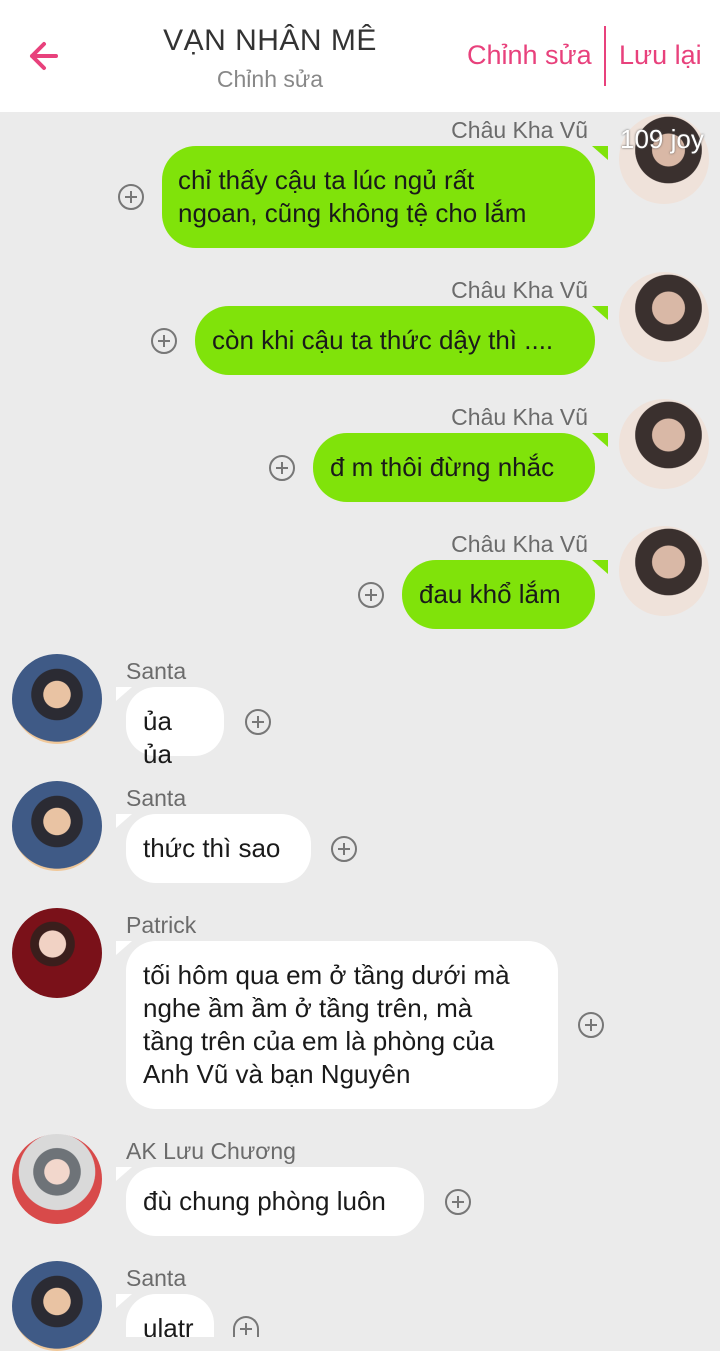  Describe the element at coordinates (454, 467) in the screenshot. I see `message-bubble: đ m thôi đừng nhắc` at that location.